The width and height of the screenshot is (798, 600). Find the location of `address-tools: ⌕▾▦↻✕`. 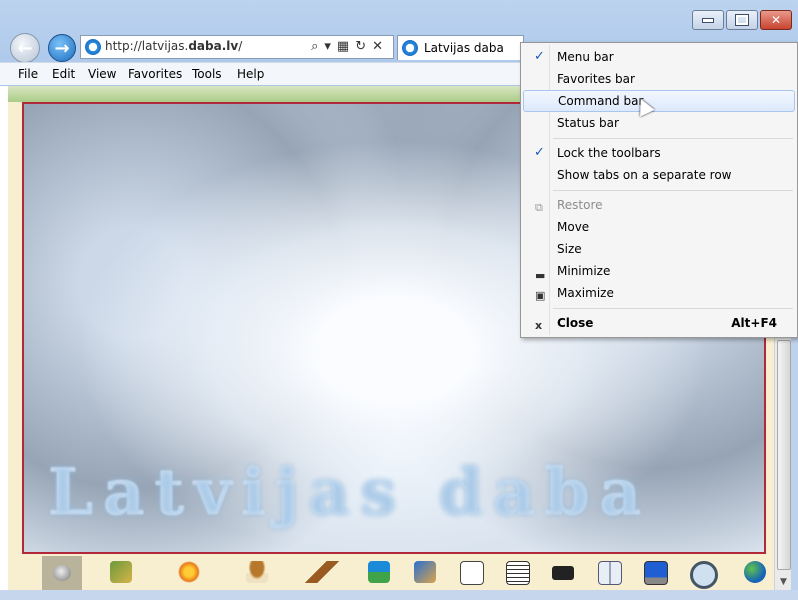

address-tools: ⌕▾▦↻✕ is located at coordinates (350, 46).